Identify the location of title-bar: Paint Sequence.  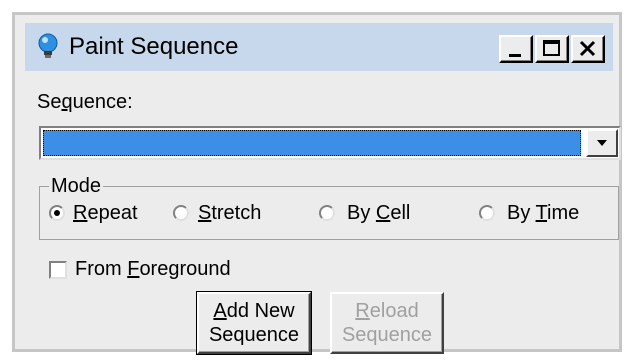
(319, 47).